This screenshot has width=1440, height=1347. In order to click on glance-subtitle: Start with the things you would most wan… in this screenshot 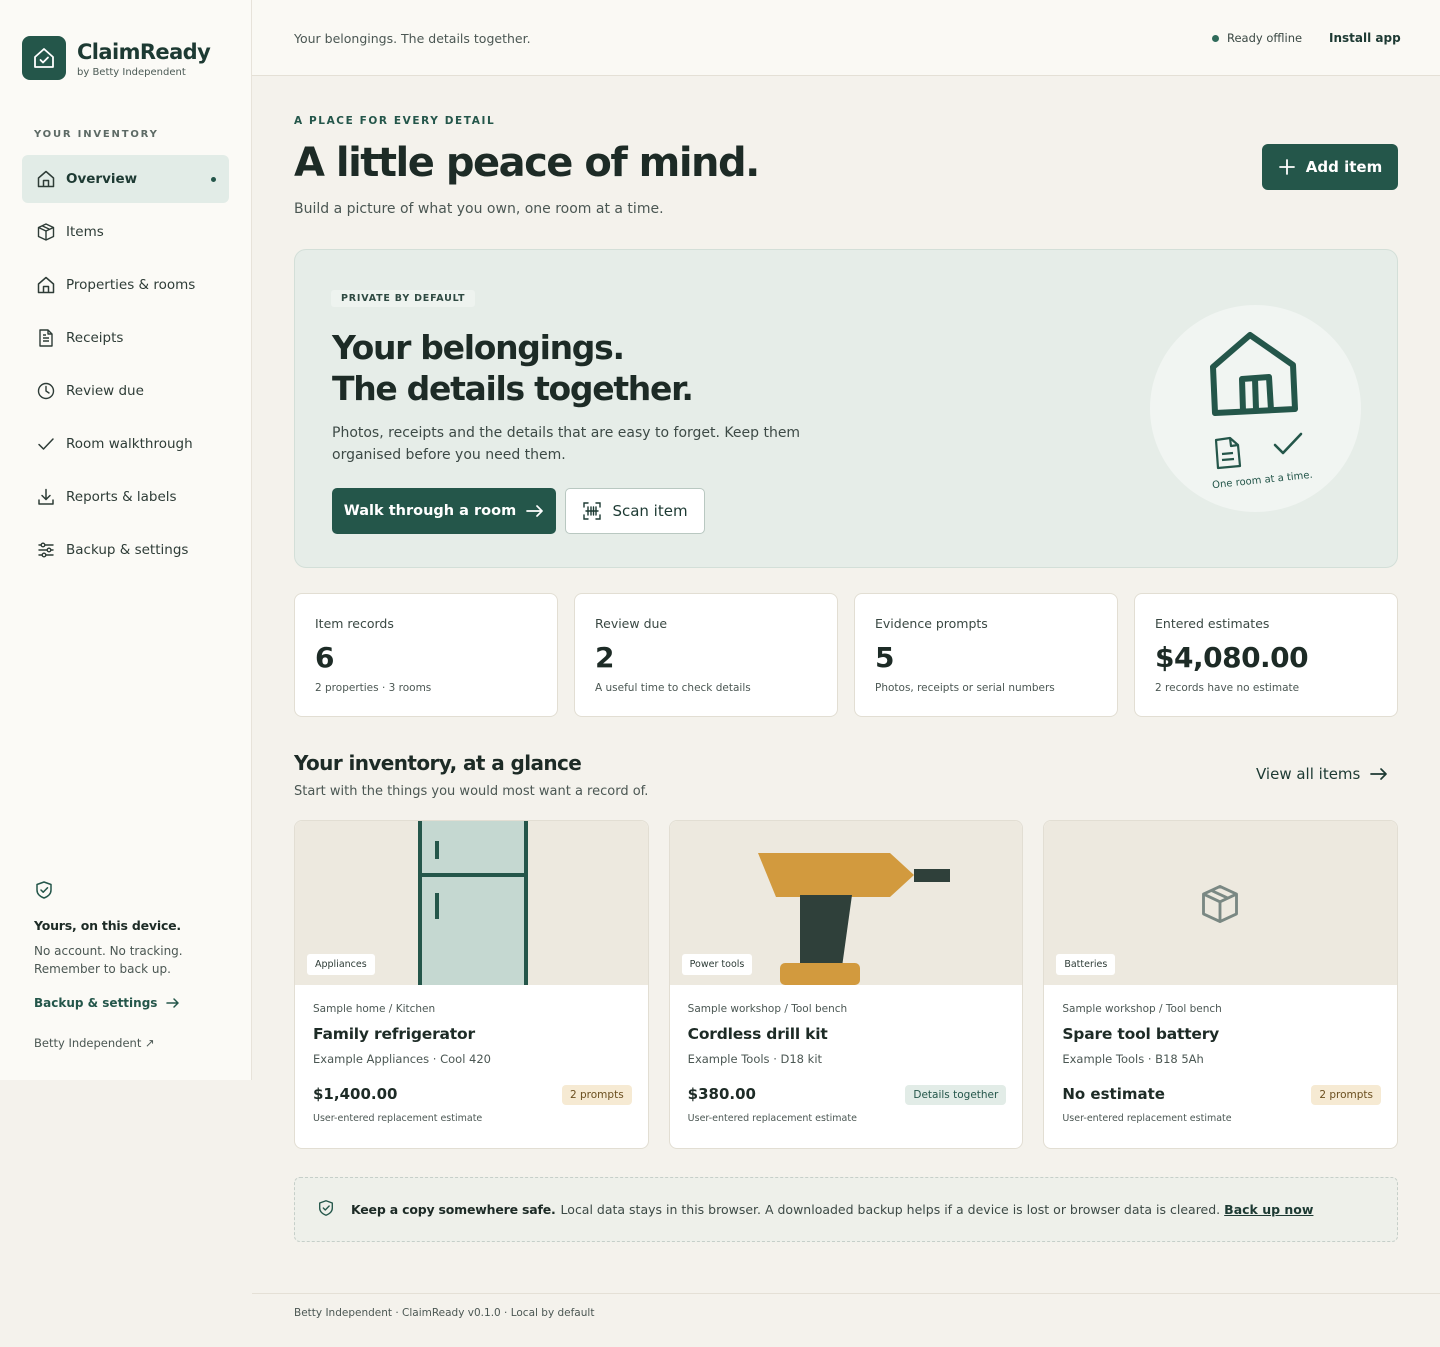, I will do `click(471, 791)`.